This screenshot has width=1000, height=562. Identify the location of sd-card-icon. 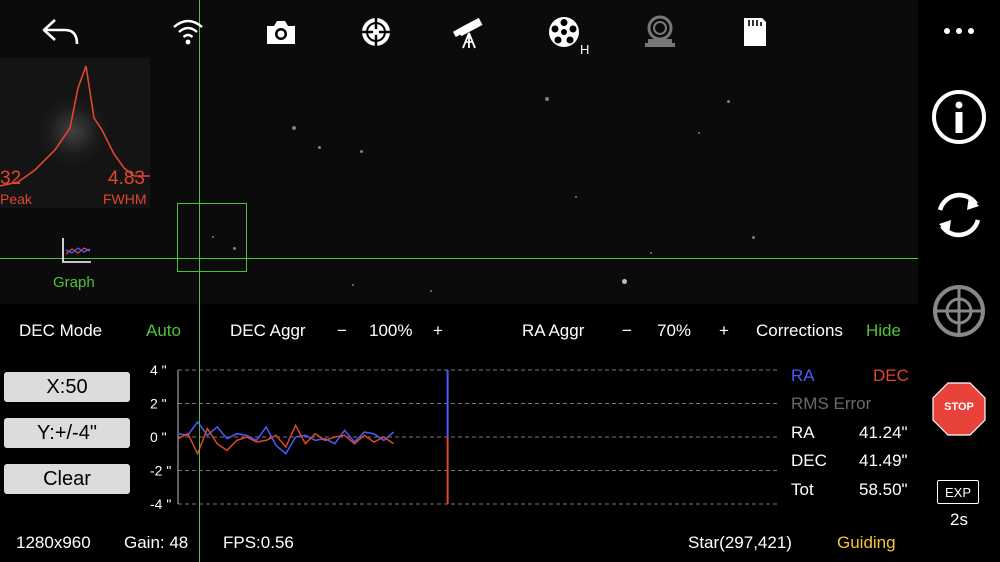
(755, 32).